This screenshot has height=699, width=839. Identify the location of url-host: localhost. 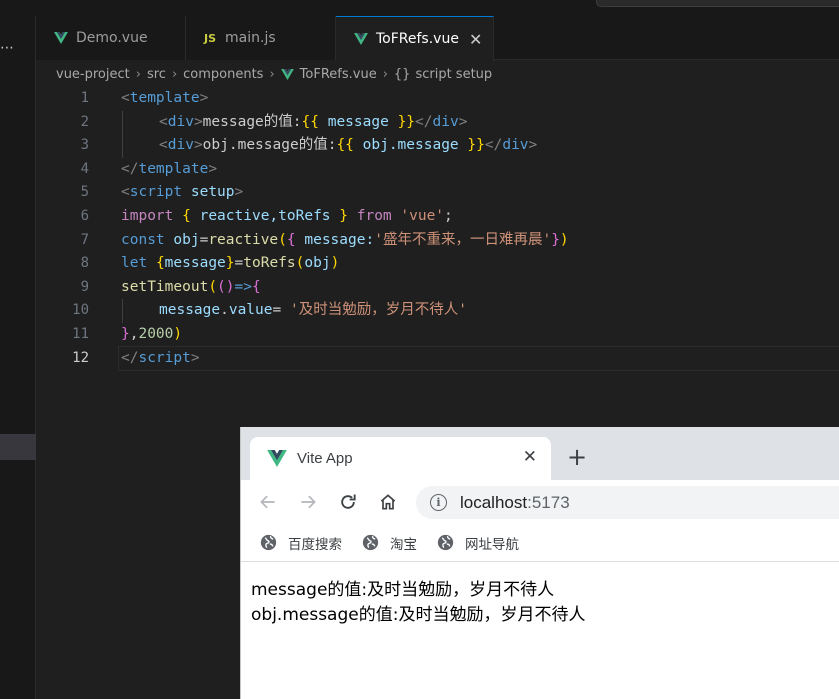
(494, 502).